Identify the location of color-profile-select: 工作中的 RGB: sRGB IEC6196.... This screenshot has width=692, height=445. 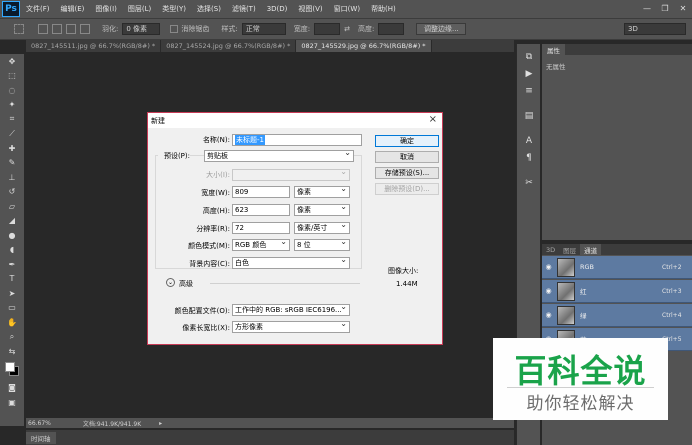
(291, 310).